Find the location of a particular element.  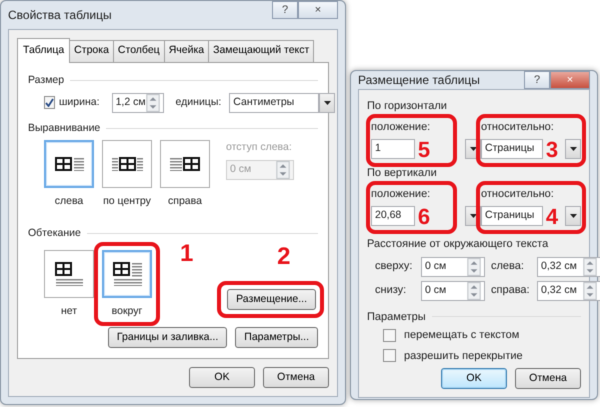

tab: Ячейка is located at coordinates (187, 51).